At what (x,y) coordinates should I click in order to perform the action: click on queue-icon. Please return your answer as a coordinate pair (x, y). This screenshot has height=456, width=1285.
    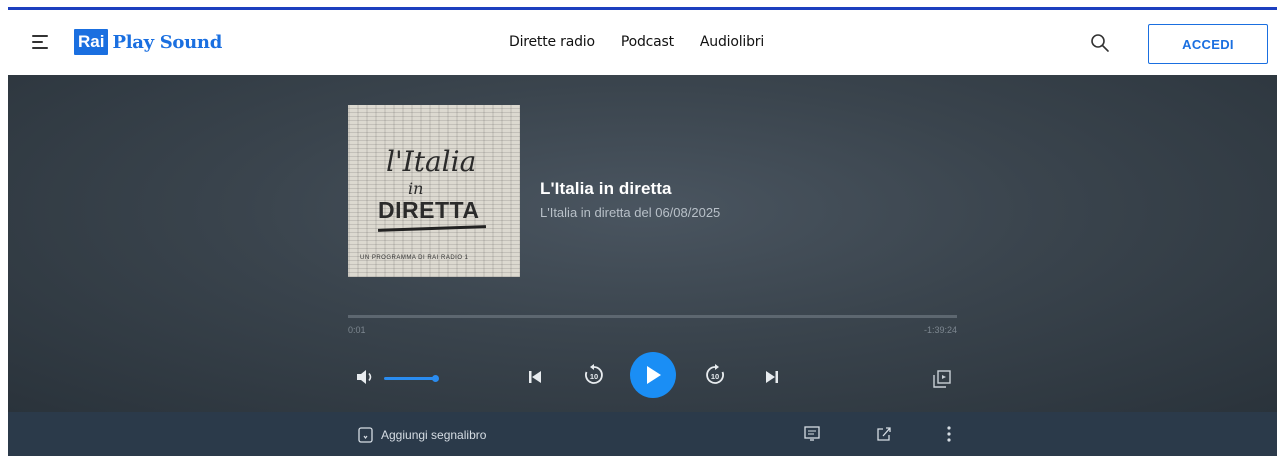
    Looking at the image, I should click on (942, 379).